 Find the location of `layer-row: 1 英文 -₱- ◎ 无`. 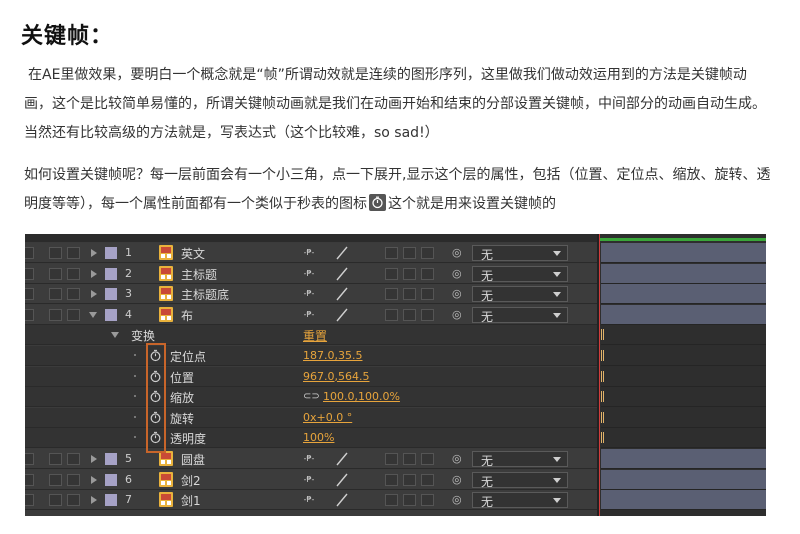

layer-row: 1 英文 -₱- ◎ 无 is located at coordinates (311, 253).